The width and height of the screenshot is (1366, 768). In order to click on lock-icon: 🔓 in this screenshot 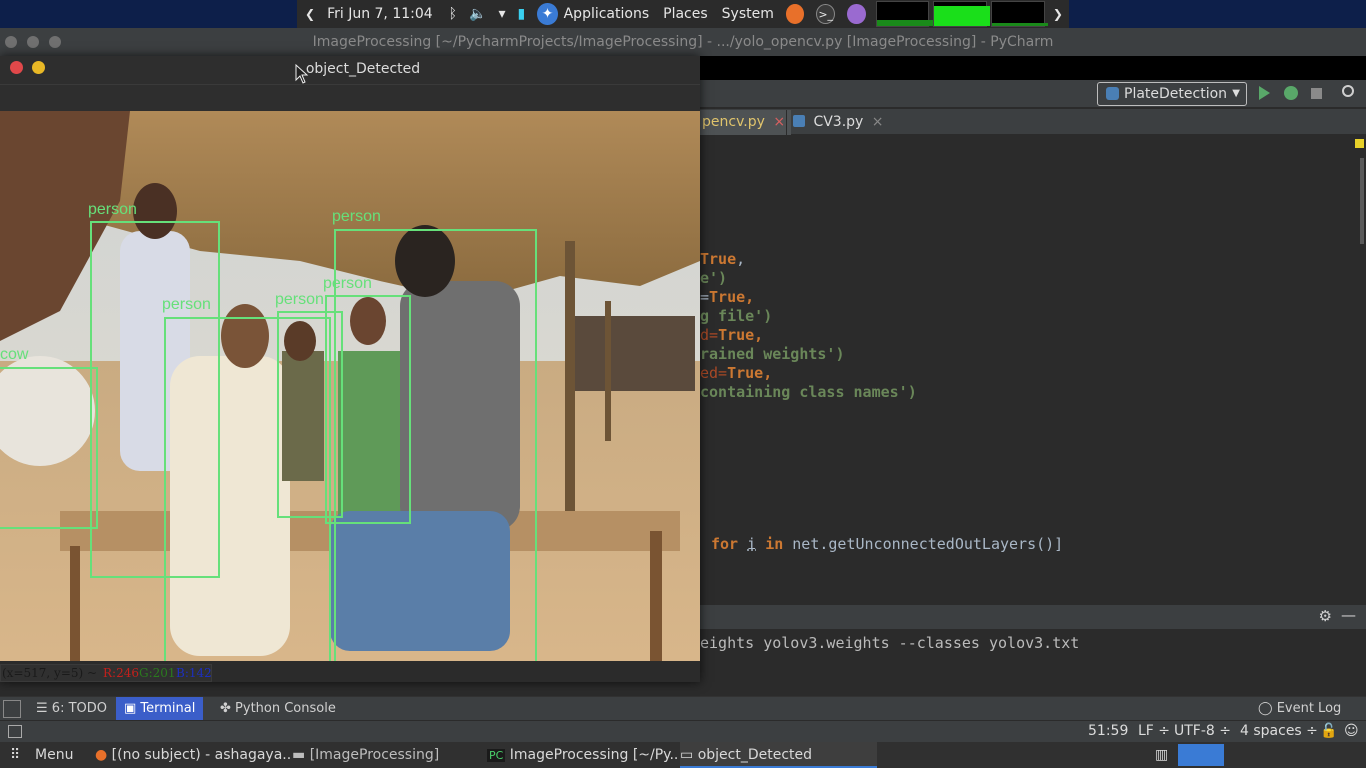, I will do `click(1328, 731)`.